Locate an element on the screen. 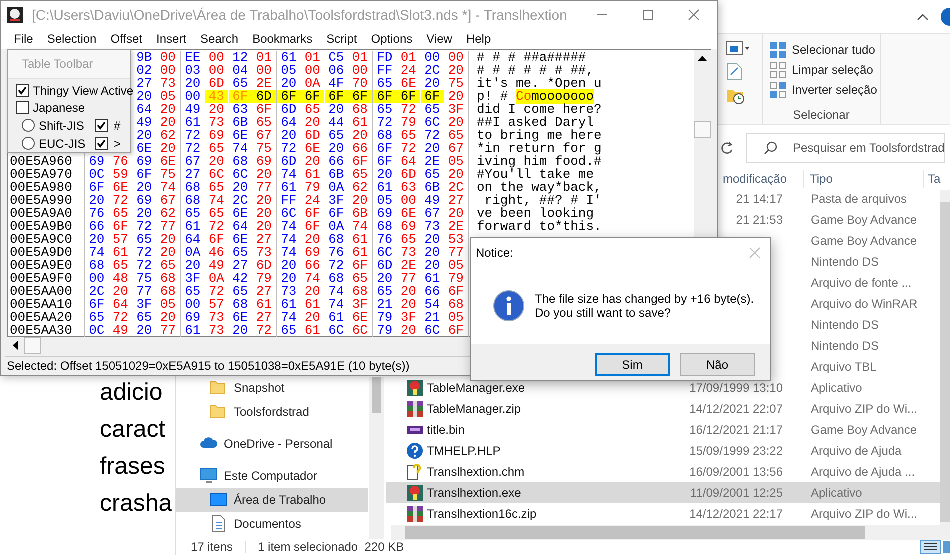 This screenshot has height=555, width=950. radio-button is located at coordinates (28, 143).